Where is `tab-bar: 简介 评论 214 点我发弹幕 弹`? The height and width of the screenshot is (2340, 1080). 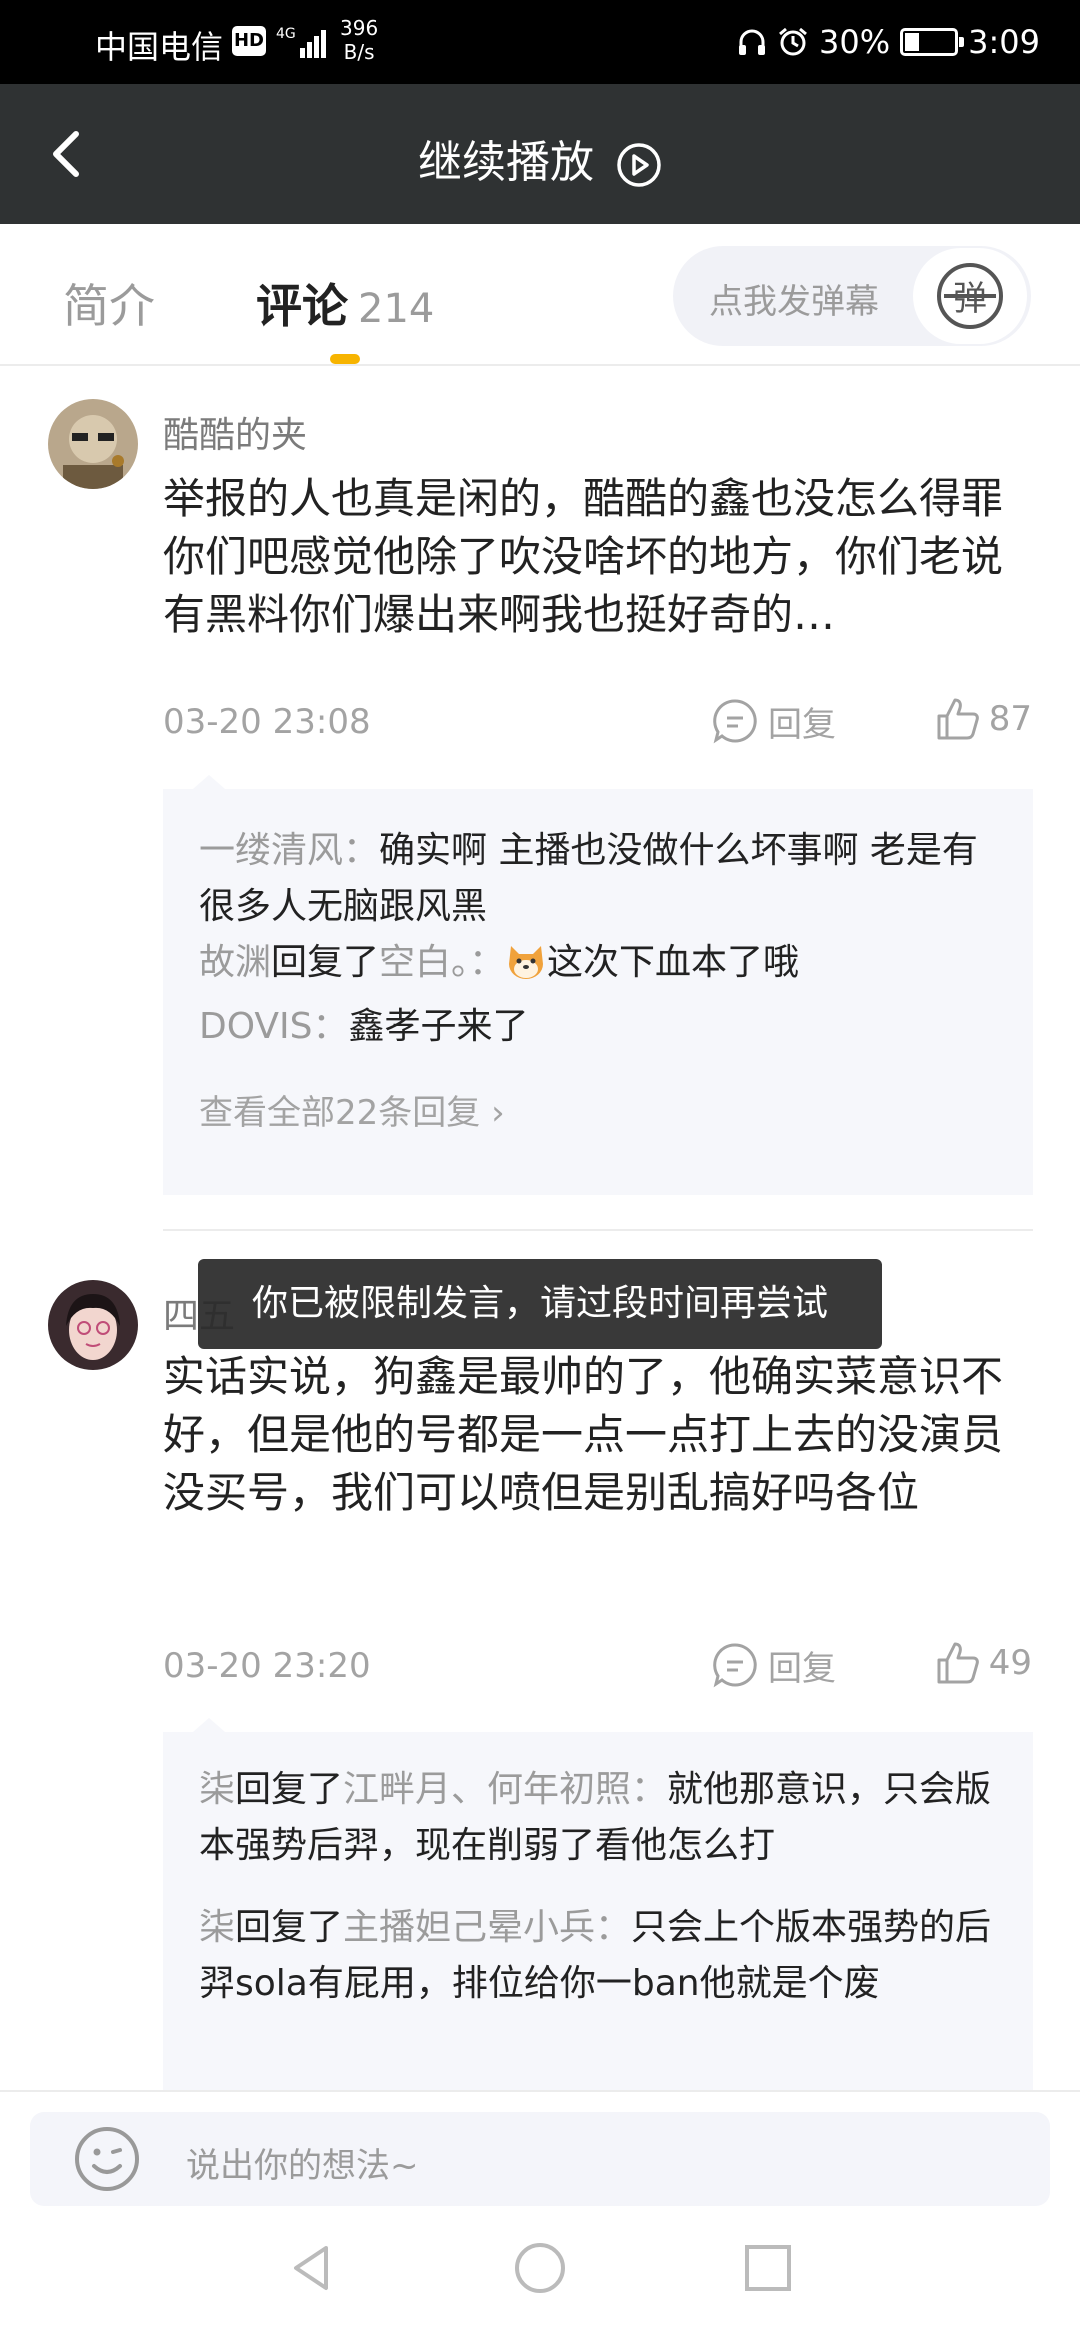
tab-bar: 简介 评论 214 点我发弹幕 弹 is located at coordinates (540, 295).